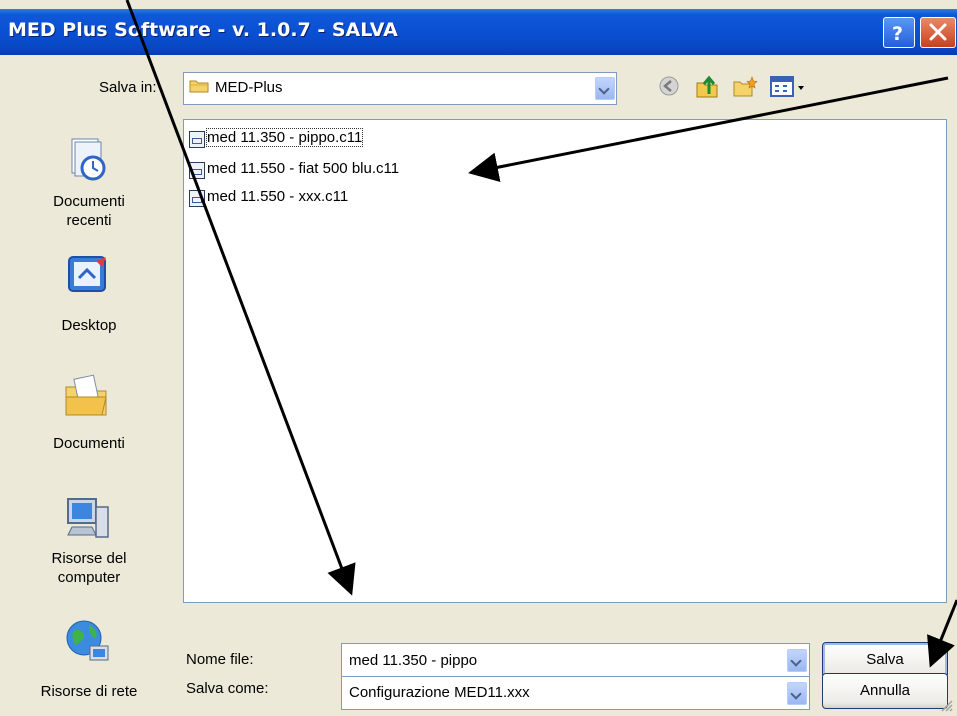  Describe the element at coordinates (745, 87) in the screenshot. I see `new-folder-icon` at that location.